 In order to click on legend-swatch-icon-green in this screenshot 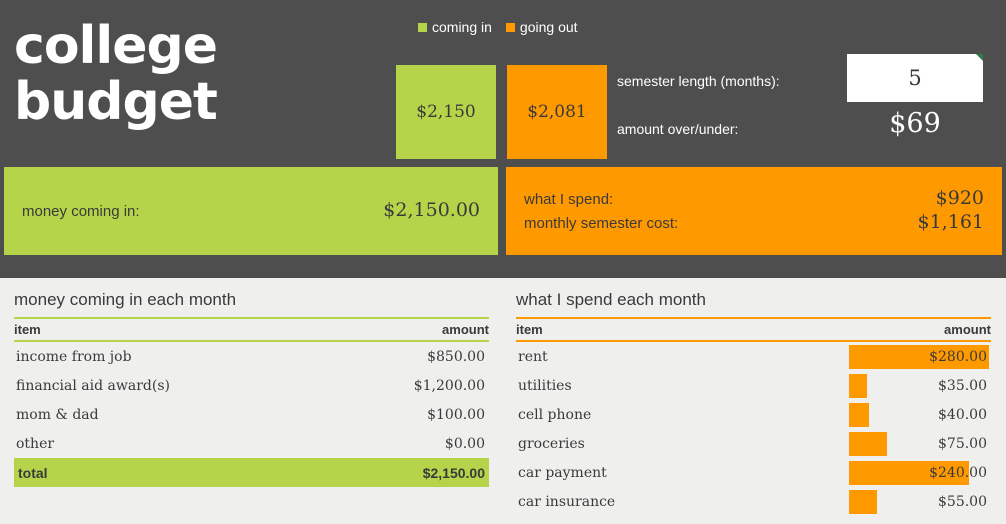, I will do `click(422, 27)`.